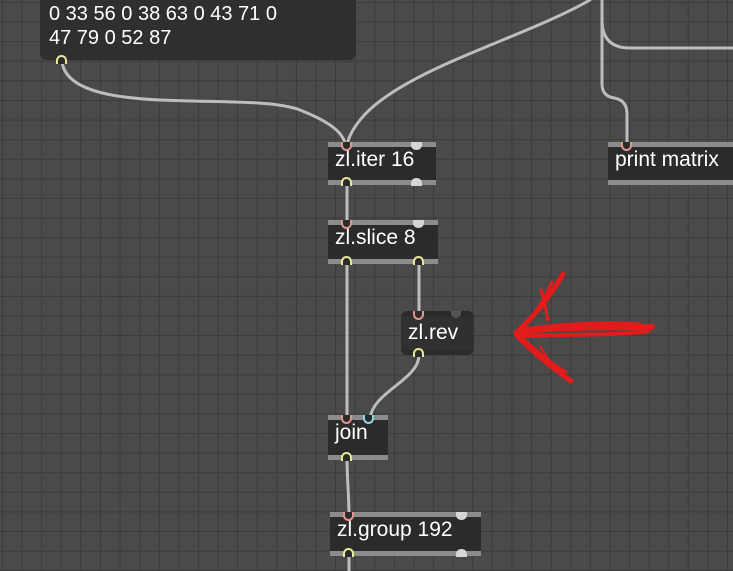 The width and height of the screenshot is (733, 571). Describe the element at coordinates (351, 432) in the screenshot. I see `object-join-label: join` at that location.